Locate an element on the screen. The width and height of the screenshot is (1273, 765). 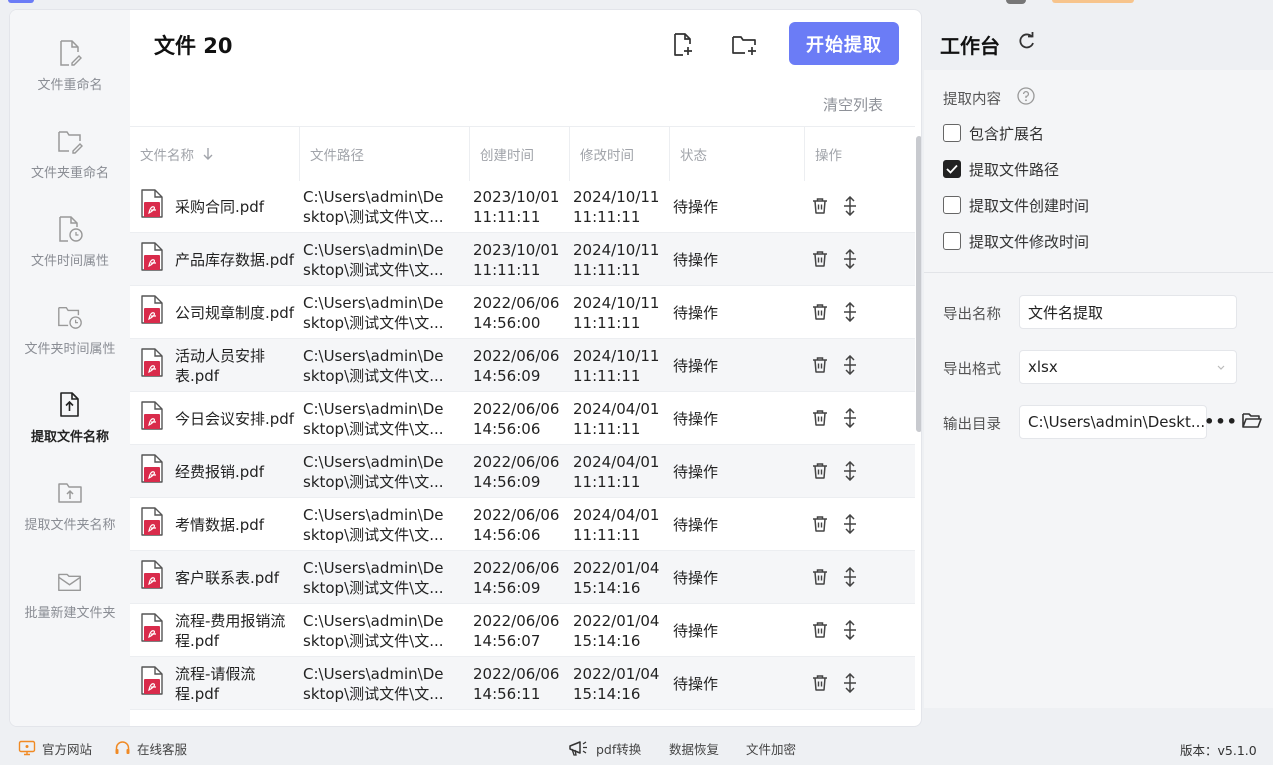
pdf-convert-link: pdf转换 is located at coordinates (604, 748).